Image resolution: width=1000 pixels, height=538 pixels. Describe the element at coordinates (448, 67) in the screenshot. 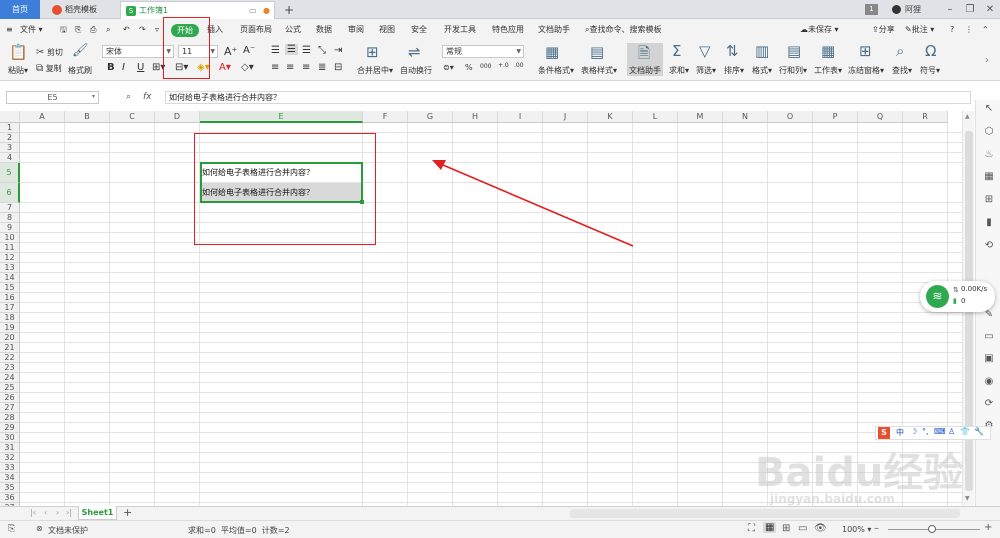

I see `currency-icon: ⊜▾` at that location.